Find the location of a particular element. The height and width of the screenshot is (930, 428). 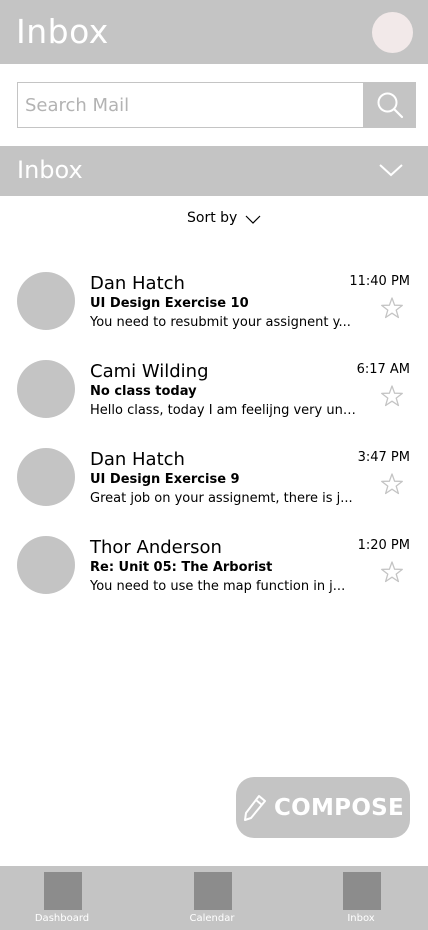

mail-subject: No class today is located at coordinates (143, 391).